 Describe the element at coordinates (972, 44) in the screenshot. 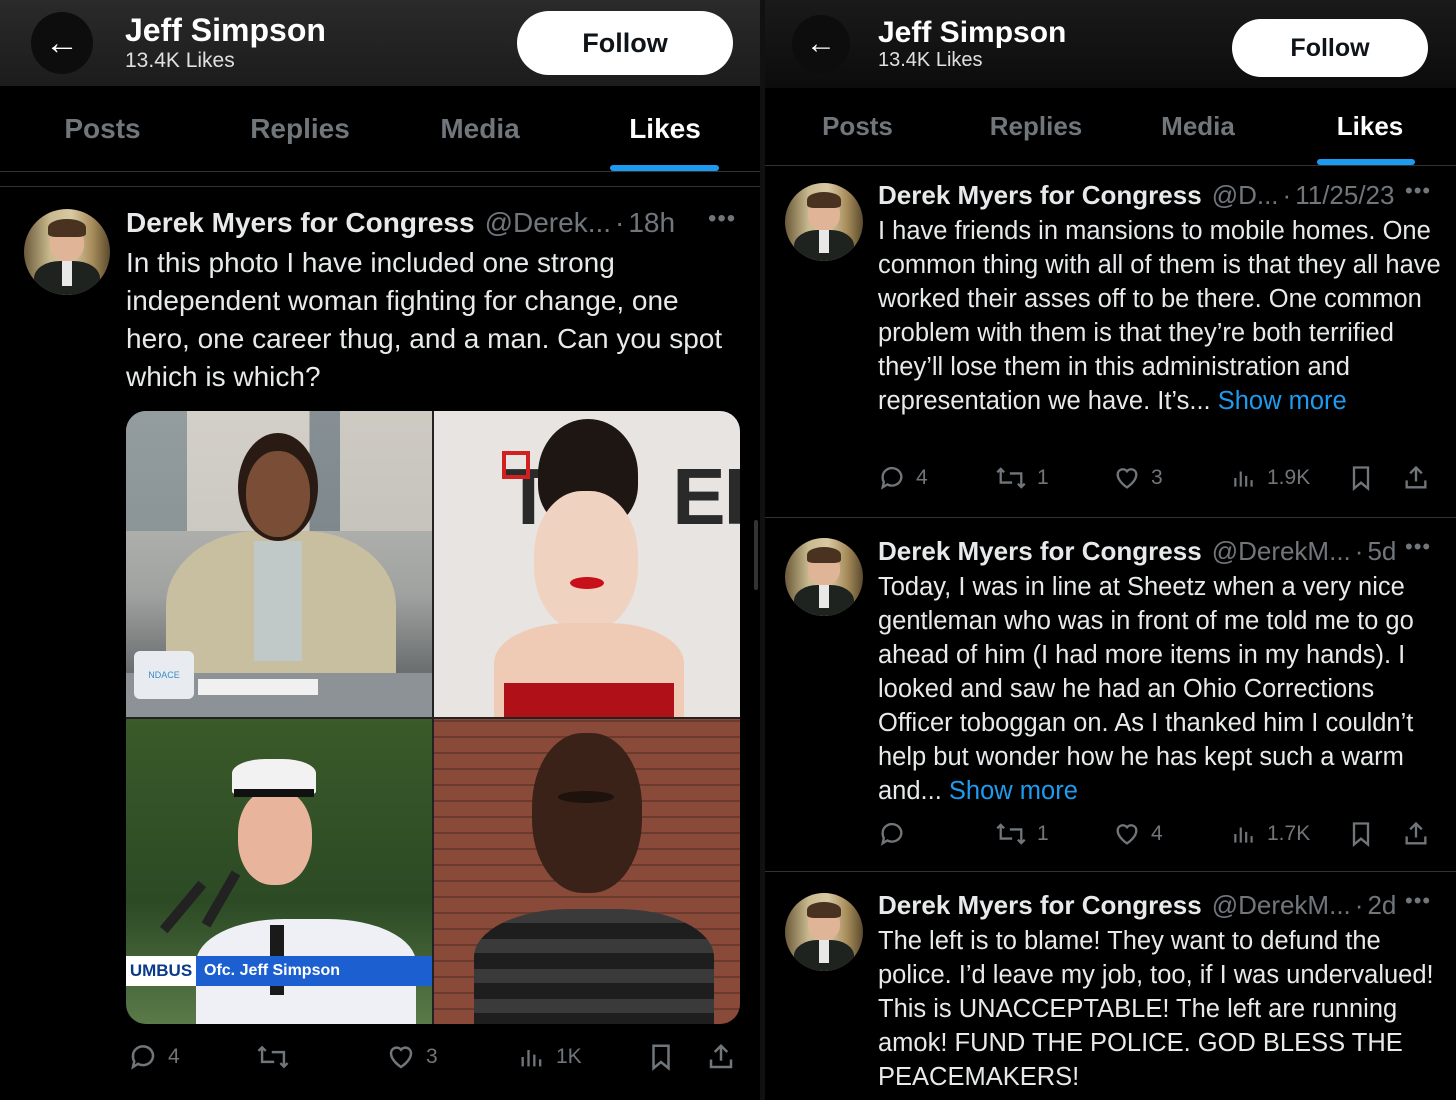

I see `profile-name-block: Jeff Simpson 13.4K Likes` at that location.